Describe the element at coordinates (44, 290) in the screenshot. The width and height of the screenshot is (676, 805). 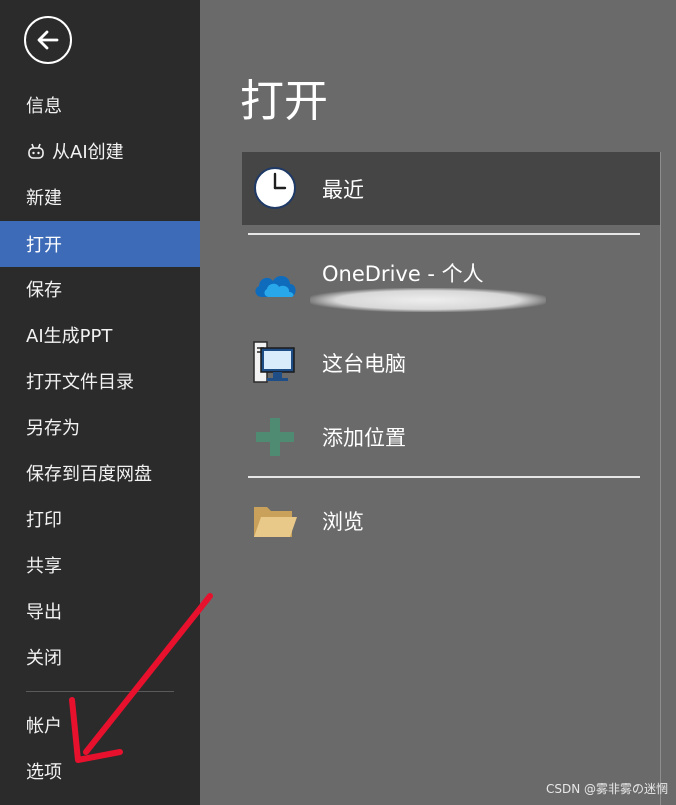
I see `sidebar-item-label: 保存` at that location.